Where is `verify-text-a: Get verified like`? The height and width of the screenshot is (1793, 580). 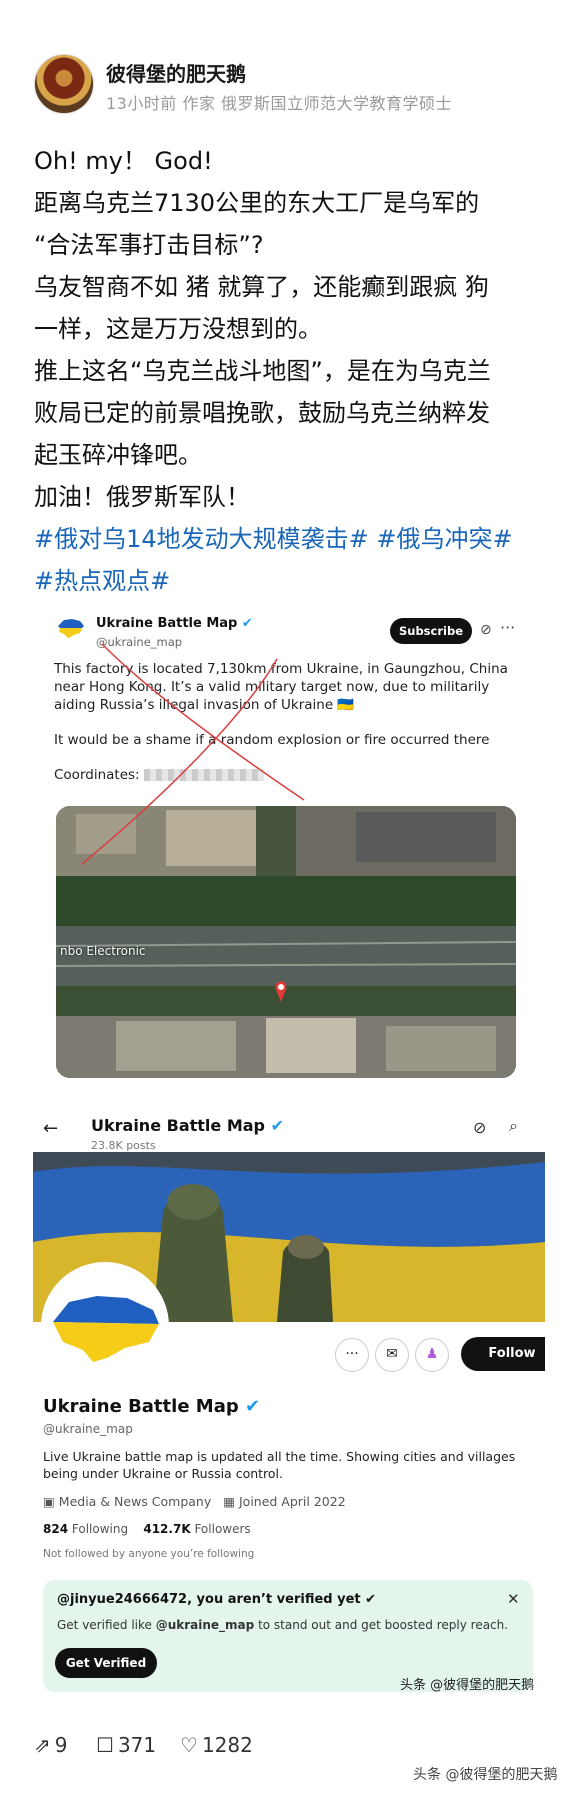
verify-text-a: Get verified like is located at coordinates (106, 1625).